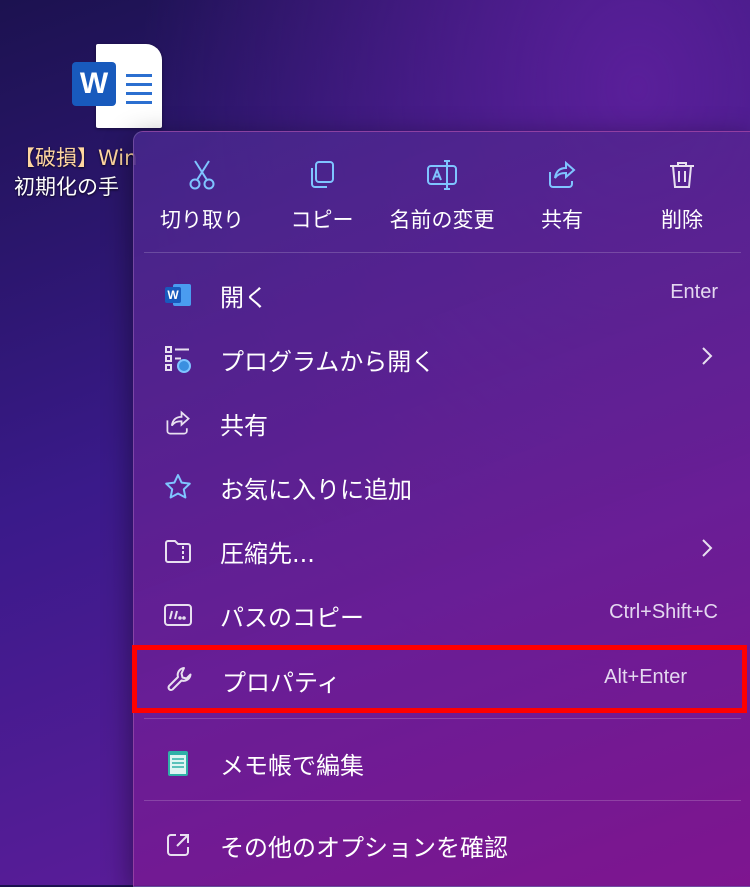 Image resolution: width=750 pixels, height=887 pixels. What do you see at coordinates (442, 294) in the screenshot?
I see `menu-item-open: W 開く Enter` at bounding box center [442, 294].